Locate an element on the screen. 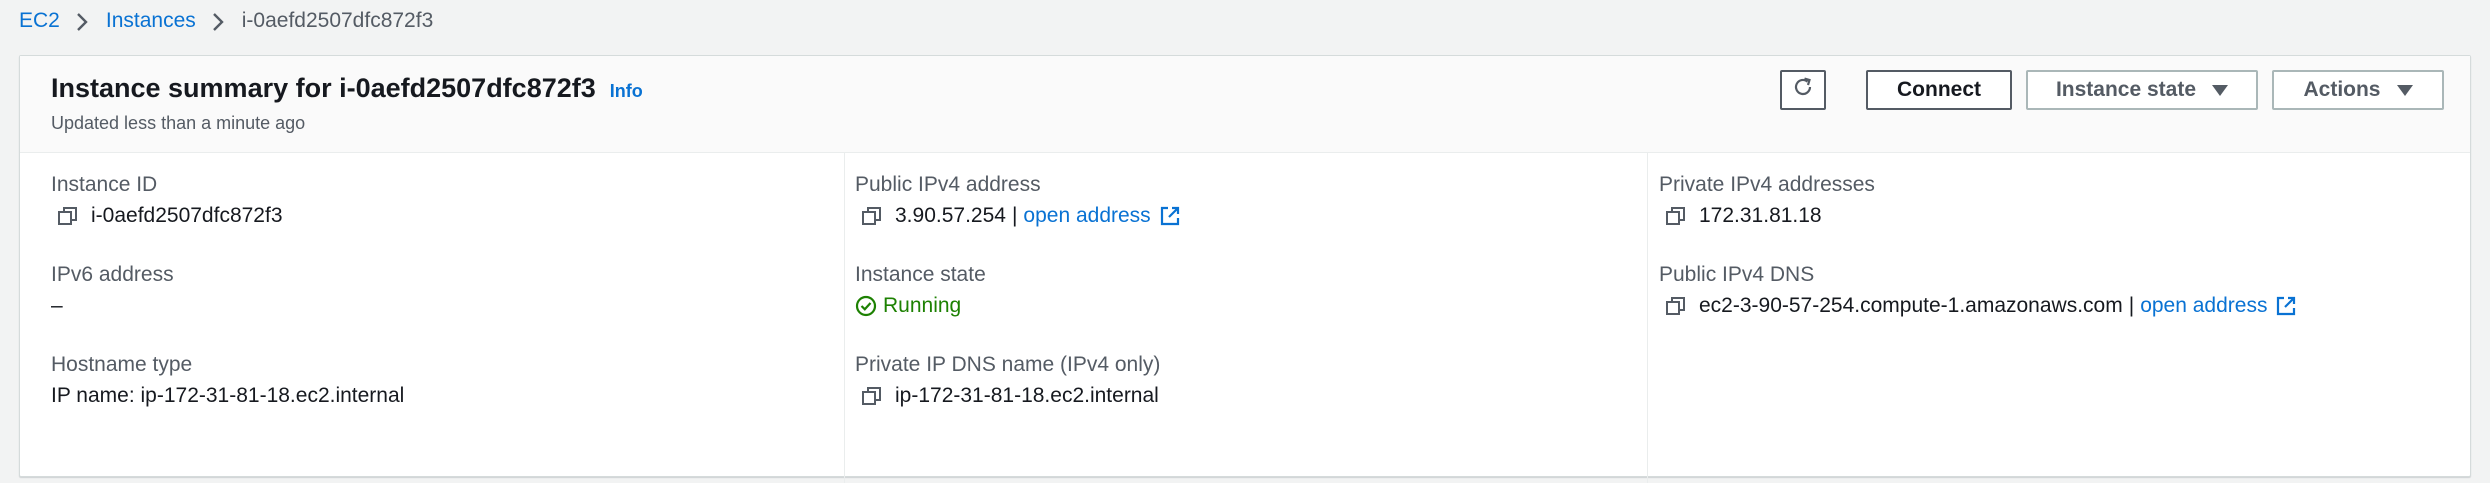 The height and width of the screenshot is (483, 2490). info-link: Info is located at coordinates (626, 91).